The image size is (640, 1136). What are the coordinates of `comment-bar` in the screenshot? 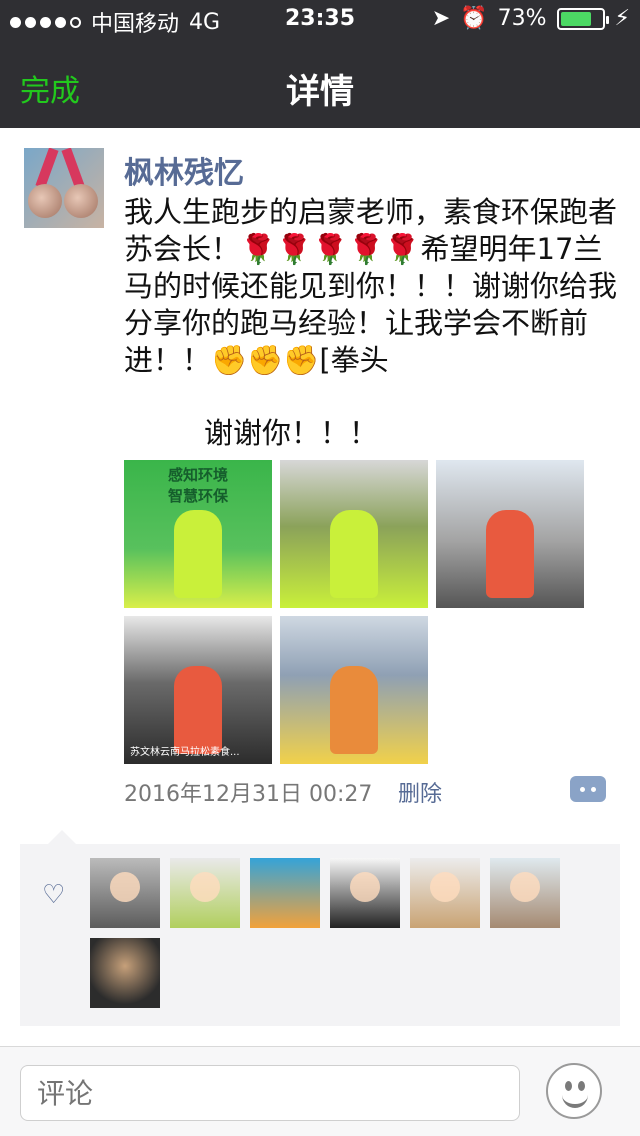 It's located at (320, 1091).